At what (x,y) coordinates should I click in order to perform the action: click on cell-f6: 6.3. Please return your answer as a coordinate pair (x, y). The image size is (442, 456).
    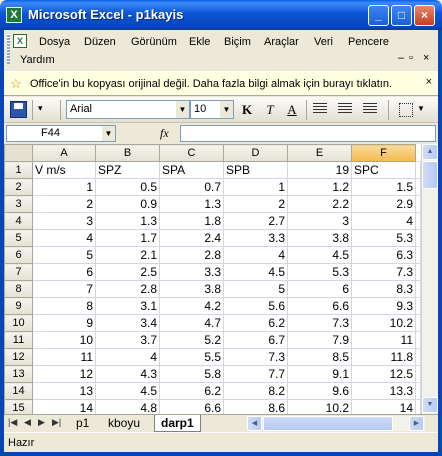
    Looking at the image, I should click on (383, 255).